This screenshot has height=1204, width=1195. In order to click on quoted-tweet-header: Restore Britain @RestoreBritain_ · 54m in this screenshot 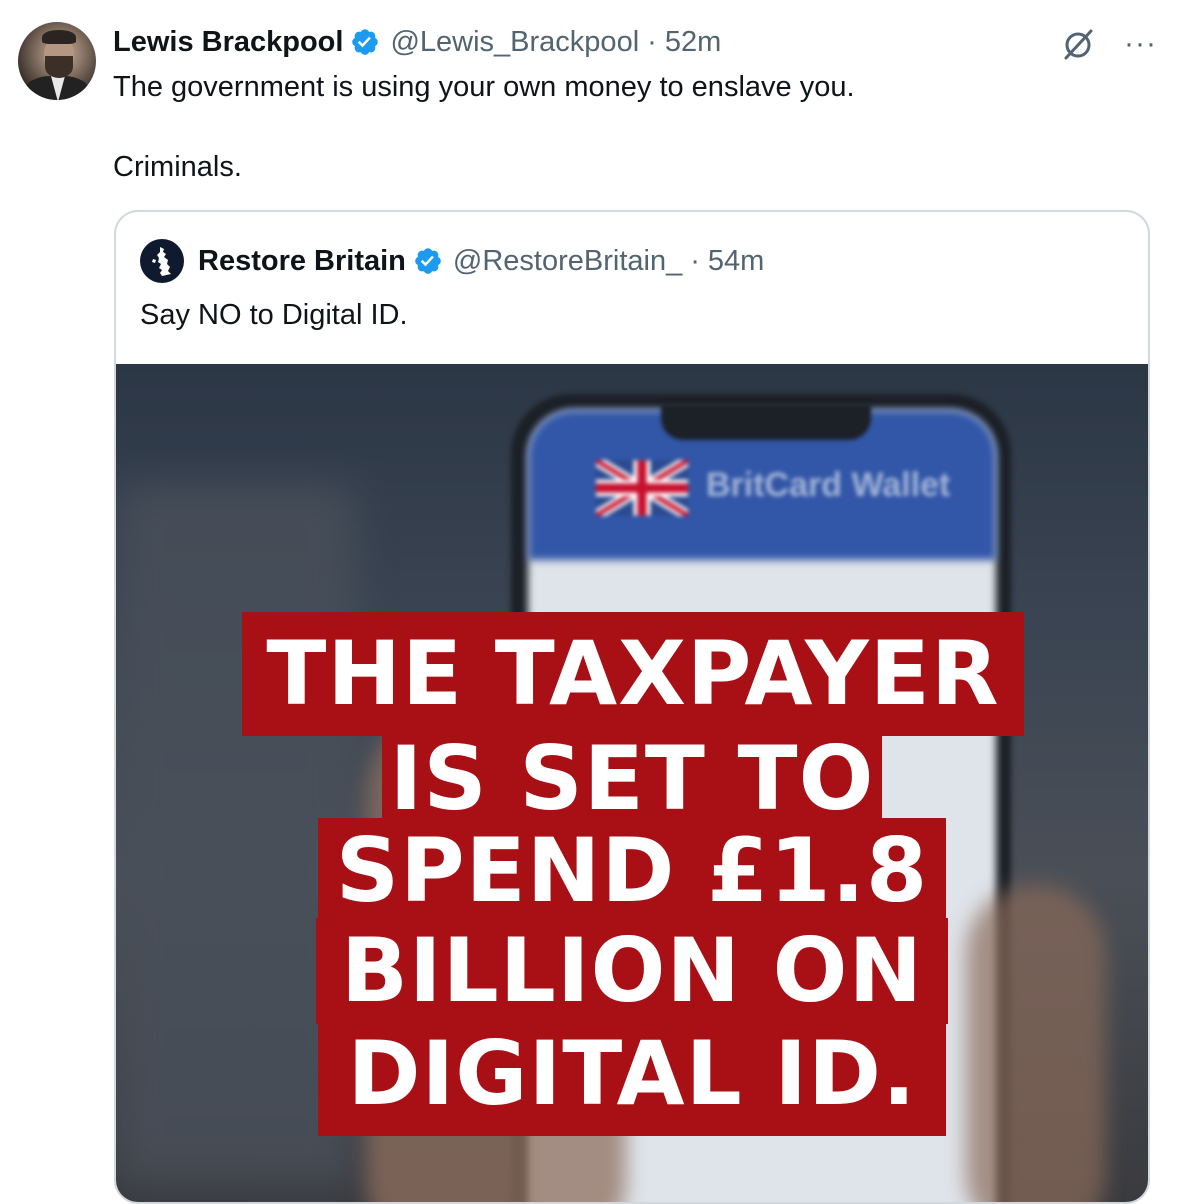, I will do `click(452, 261)`.